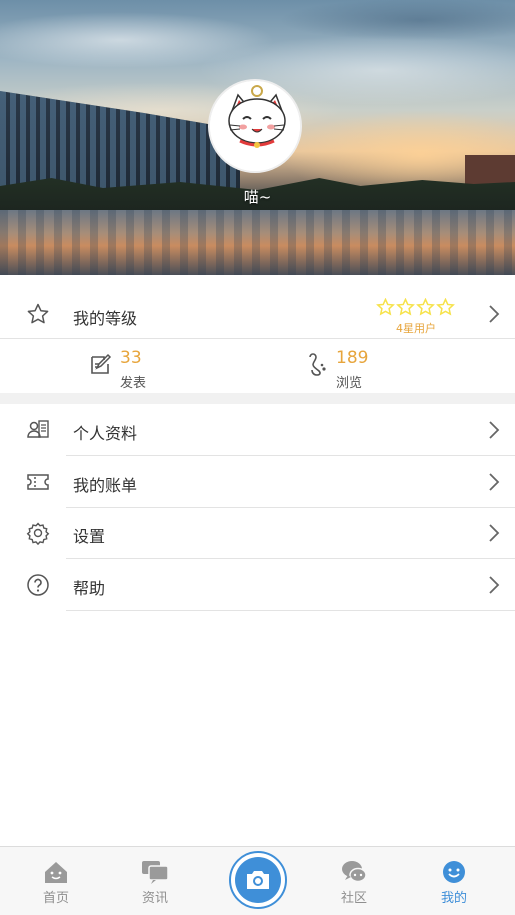 The height and width of the screenshot is (915, 515). I want to click on banner-building-right, so click(490, 170).